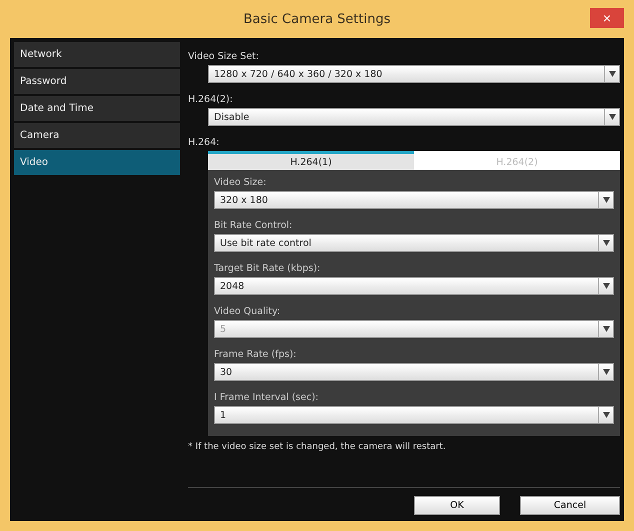 The image size is (634, 531). What do you see at coordinates (211, 99) in the screenshot?
I see `field-label: H.264(2):` at bounding box center [211, 99].